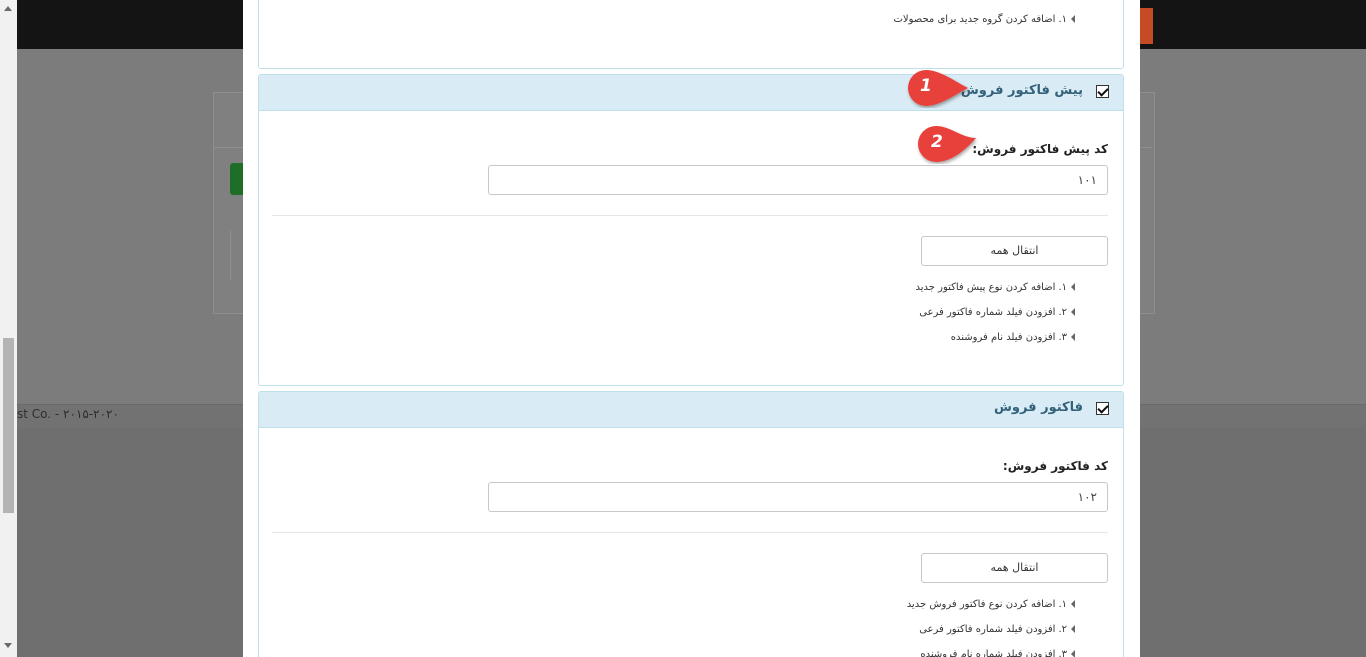 The height and width of the screenshot is (657, 1366). What do you see at coordinates (1040, 149) in the screenshot?
I see `proforma-code-label: کد پیش فاکتور فروش:` at bounding box center [1040, 149].